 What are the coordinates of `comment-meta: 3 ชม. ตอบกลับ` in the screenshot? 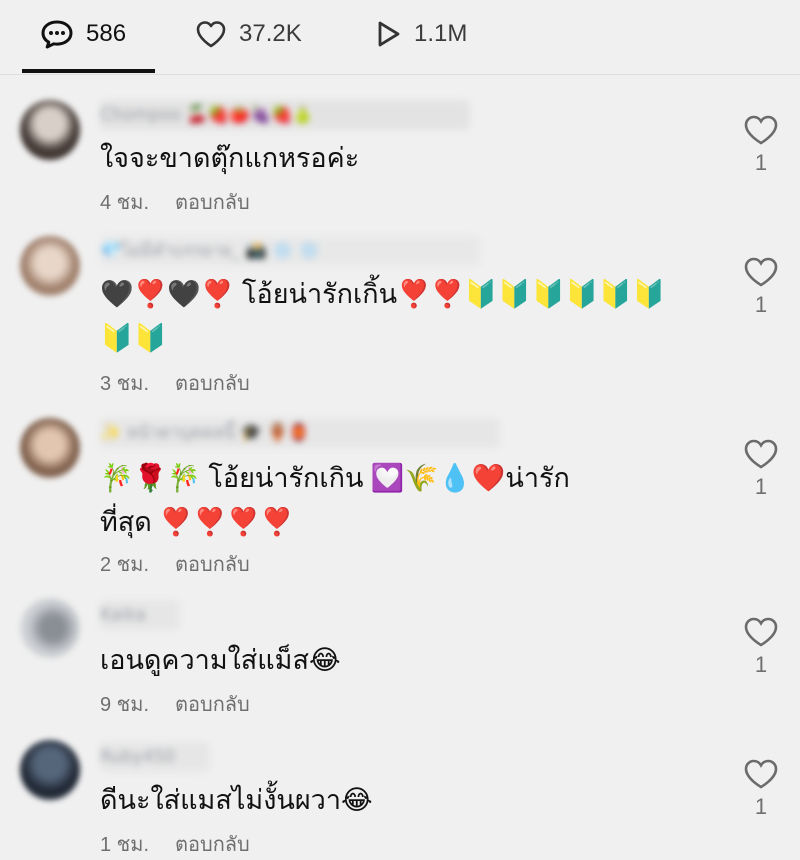 It's located at (175, 383).